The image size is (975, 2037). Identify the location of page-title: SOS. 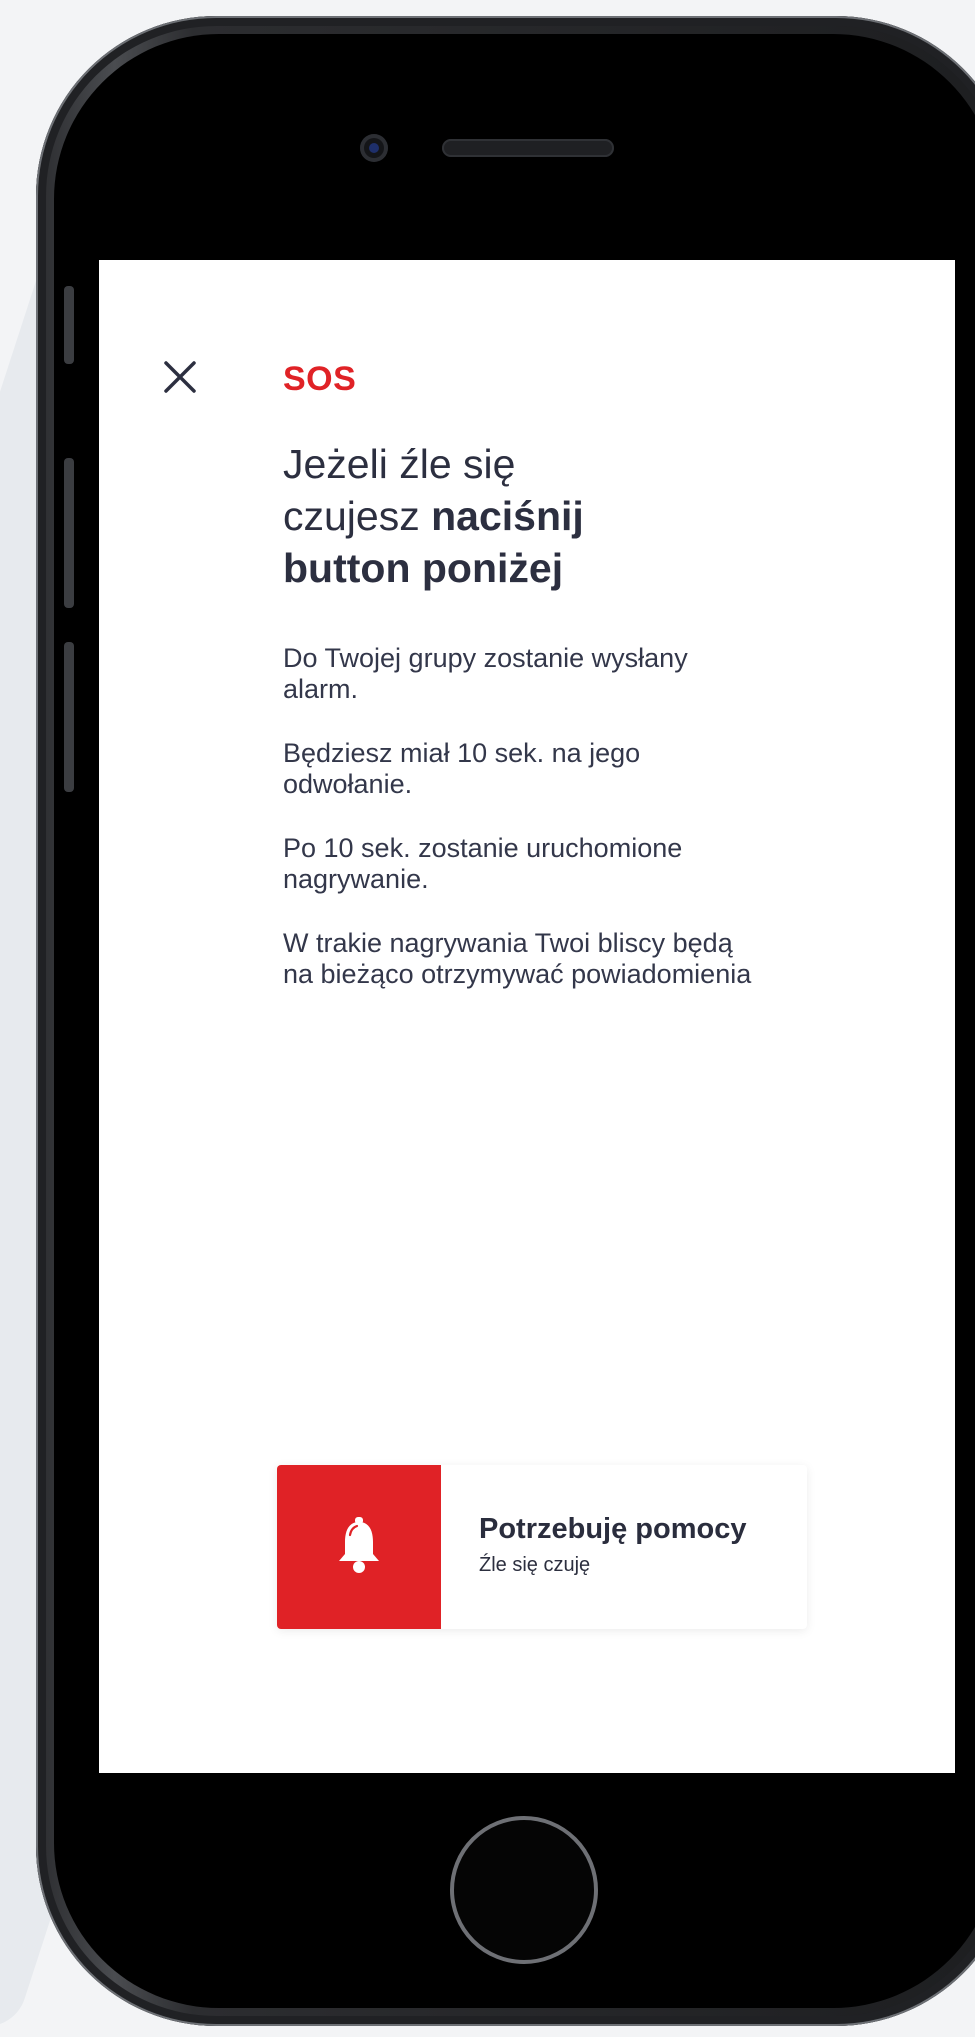
(320, 379).